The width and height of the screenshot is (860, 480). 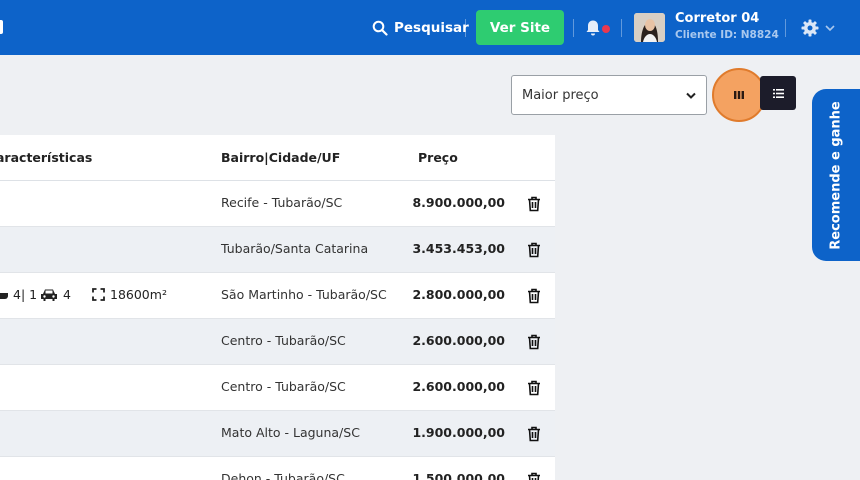 I want to click on cell-bairro: Recife - Tubarão/SC, so click(x=282, y=202).